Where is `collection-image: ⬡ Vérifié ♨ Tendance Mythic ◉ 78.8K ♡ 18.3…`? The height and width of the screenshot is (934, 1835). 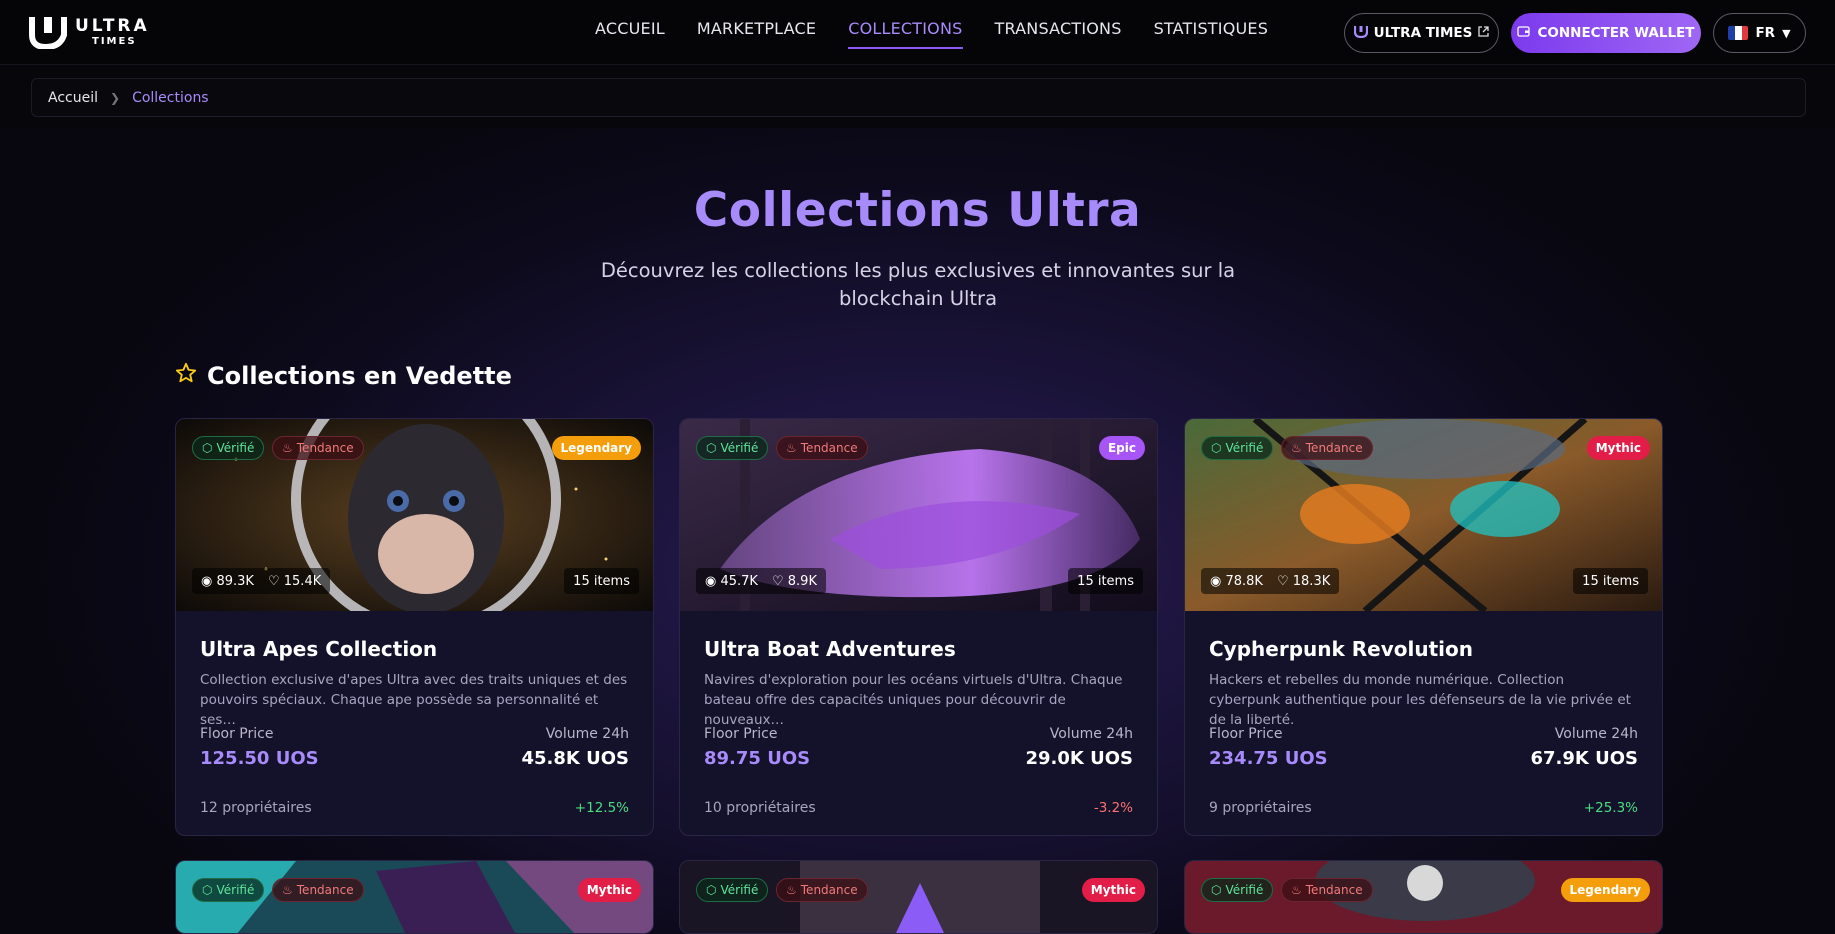
collection-image: ⬡ Vérifié ♨ Tendance Mythic ◉ 78.8K ♡ 18.3… is located at coordinates (1423, 515).